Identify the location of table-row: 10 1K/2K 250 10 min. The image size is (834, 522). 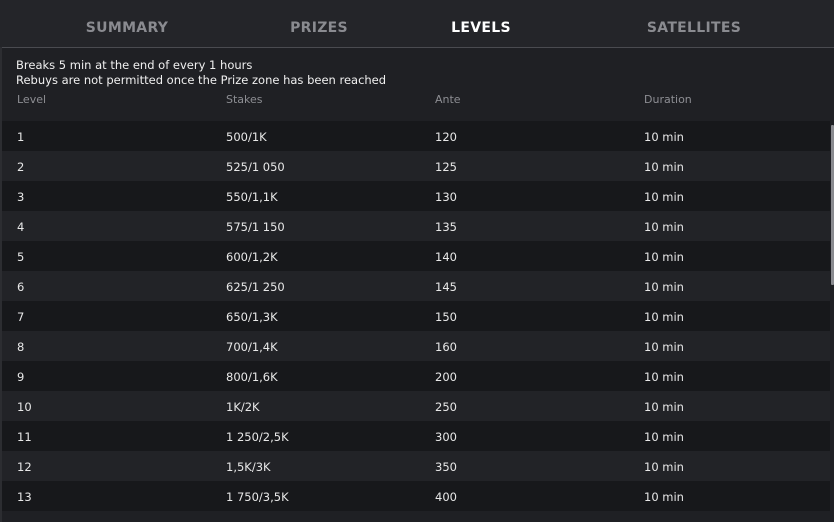
(416, 406).